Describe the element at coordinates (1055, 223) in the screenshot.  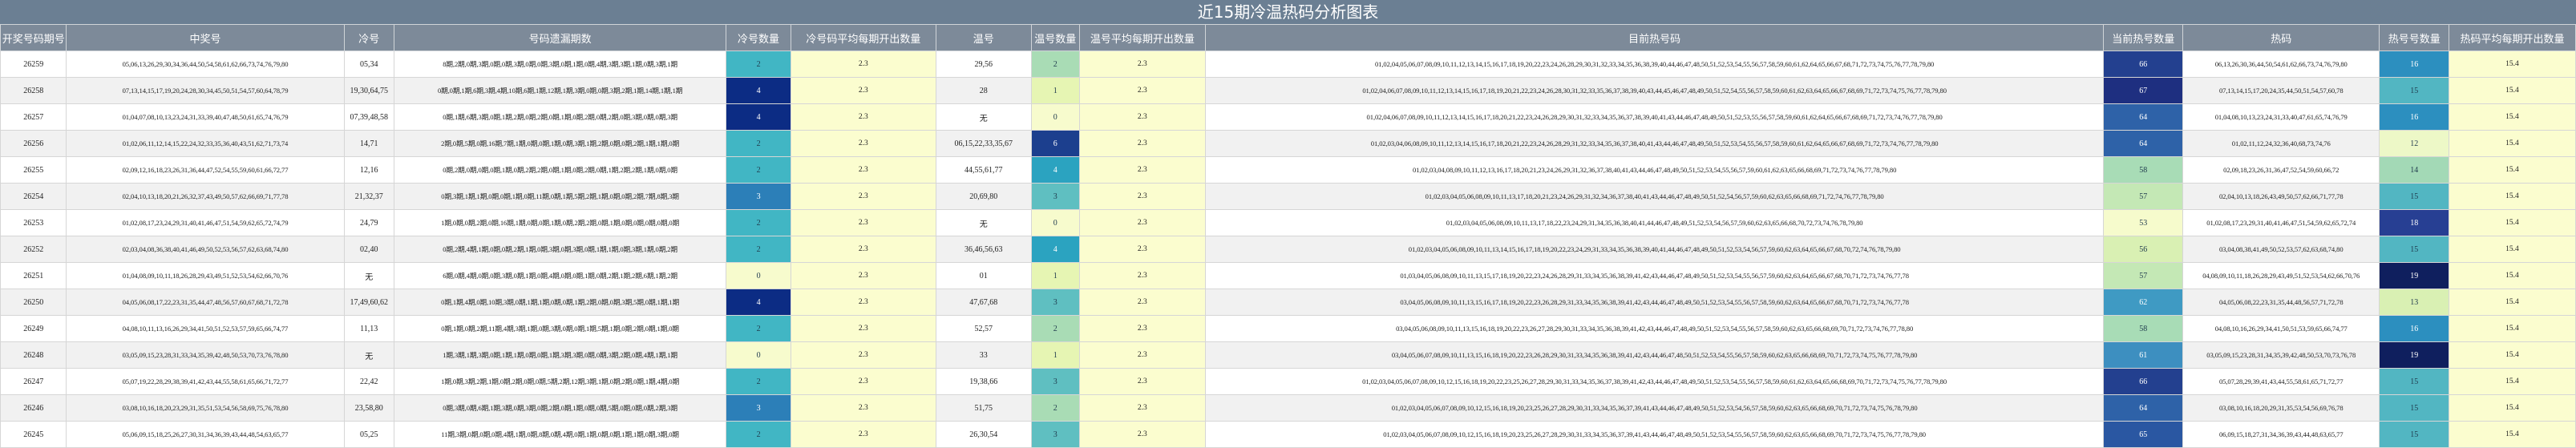
I see `warm-count-cell: 0` at that location.